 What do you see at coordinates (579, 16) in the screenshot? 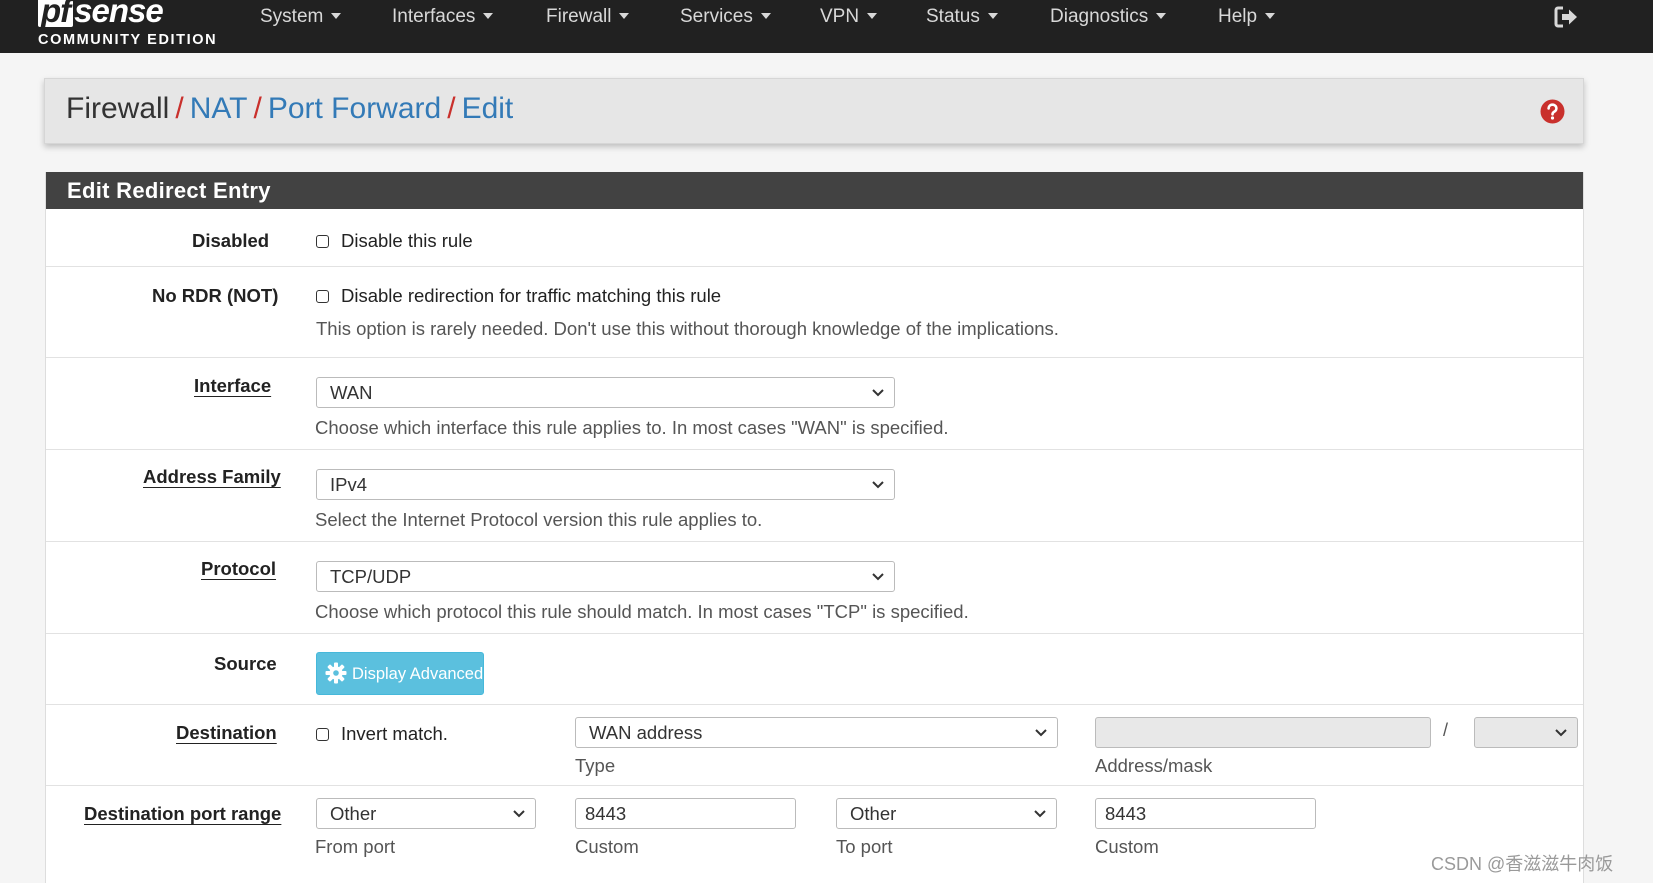
I see `menu-firewall-label: Firewall` at bounding box center [579, 16].